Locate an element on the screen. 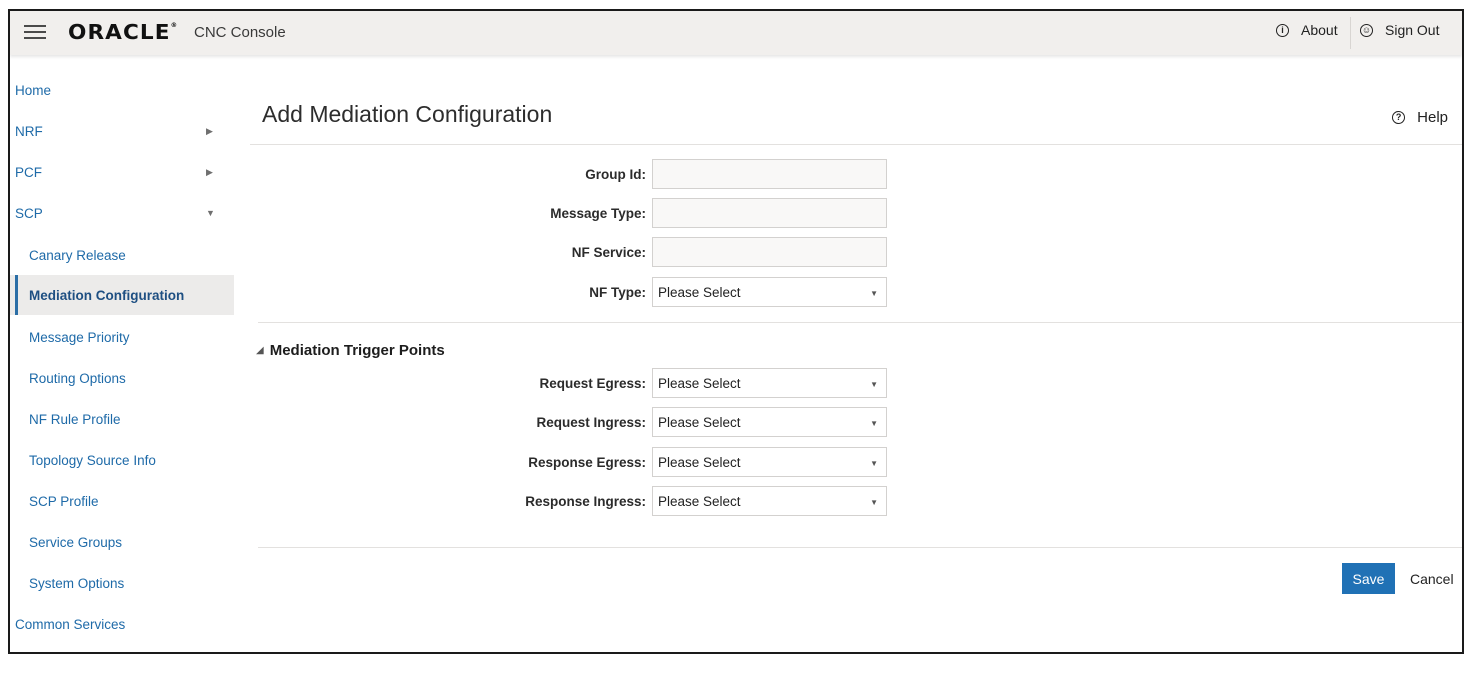  sidebar-item-mediation-configuration: Mediation Configuration is located at coordinates (122, 295).